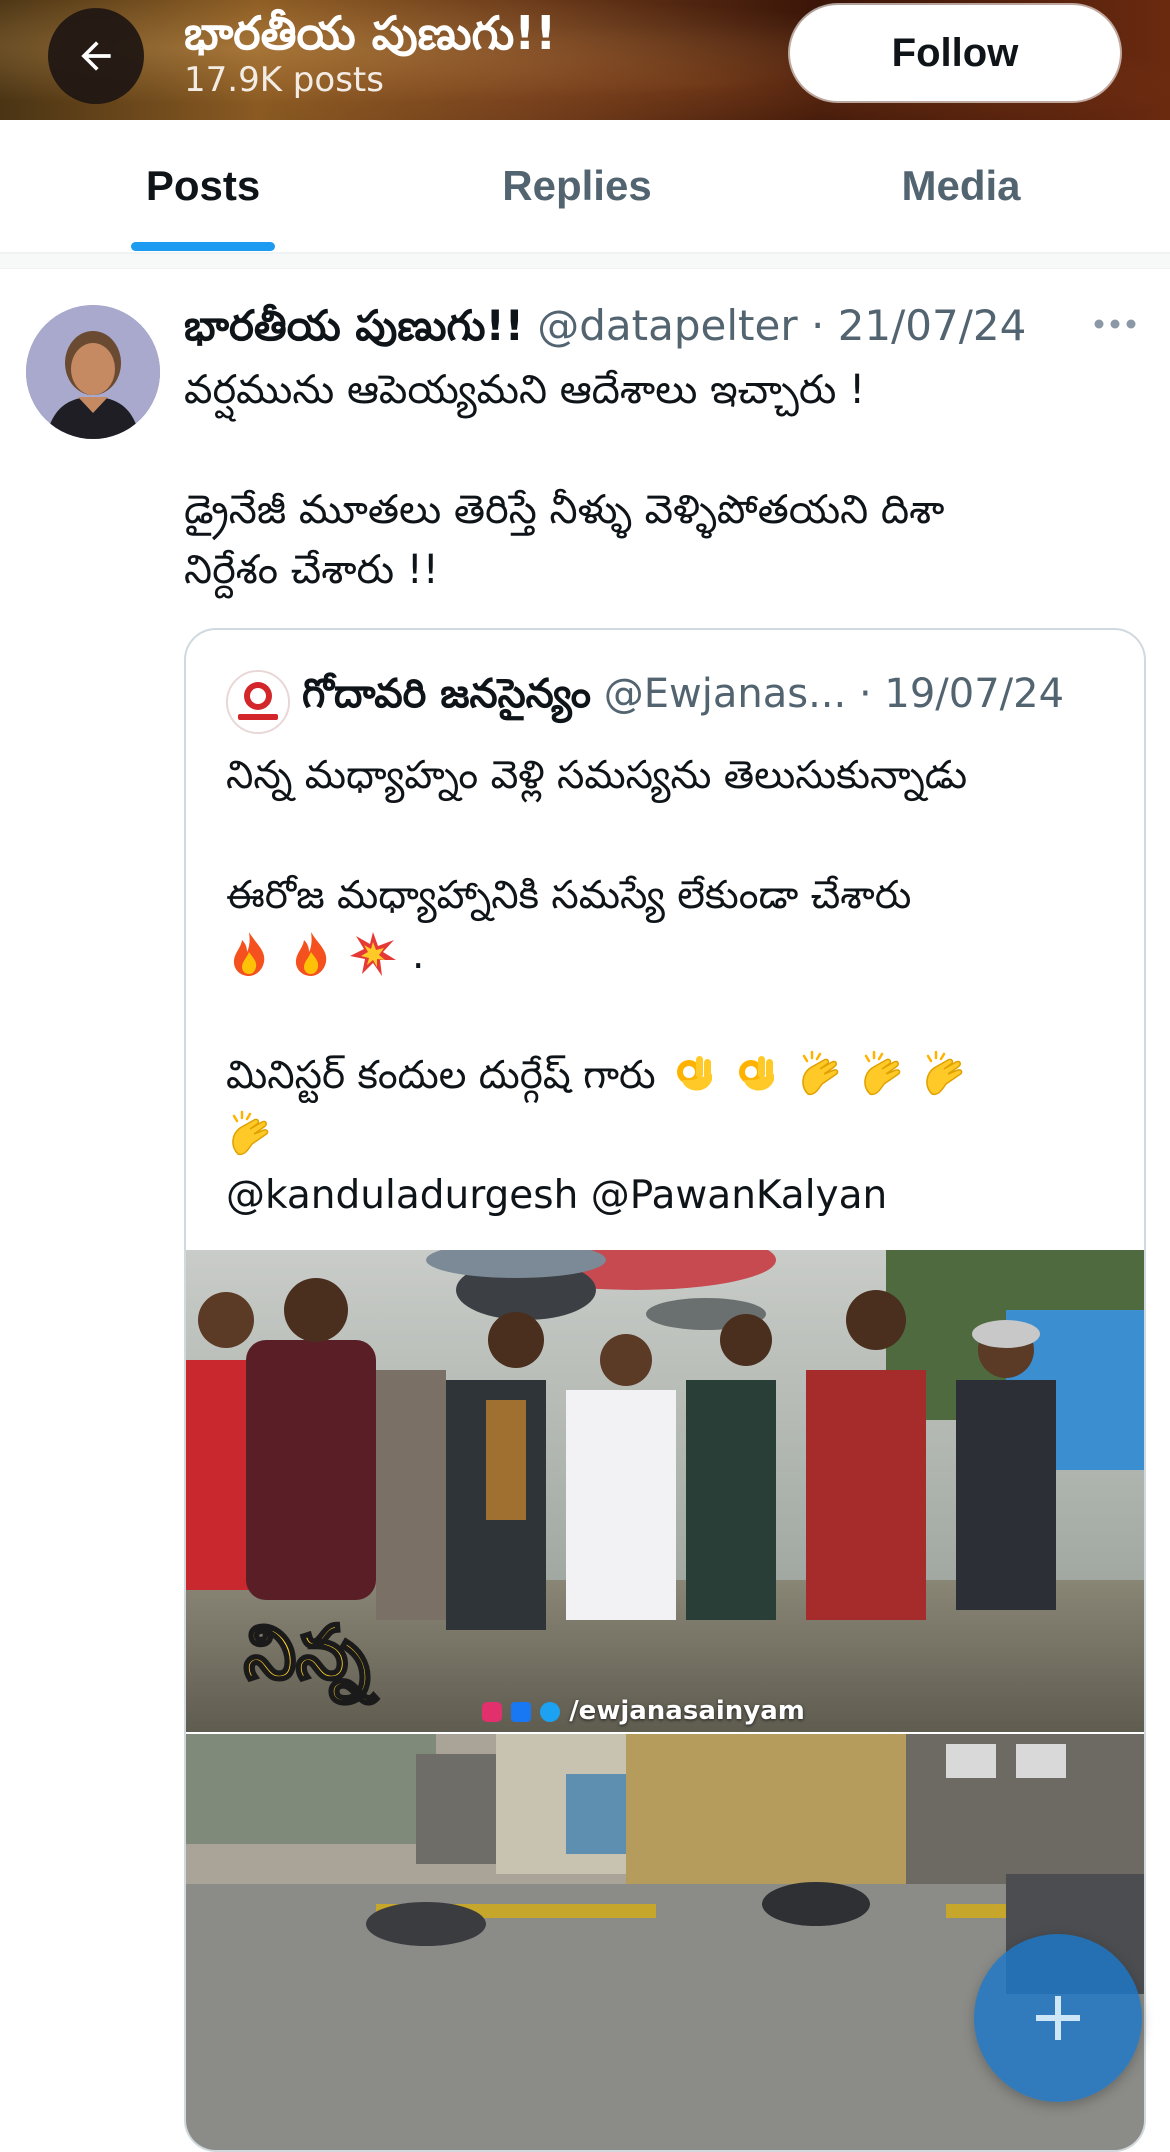 The width and height of the screenshot is (1170, 2152). I want to click on collision-emoji-icon, so click(373, 954).